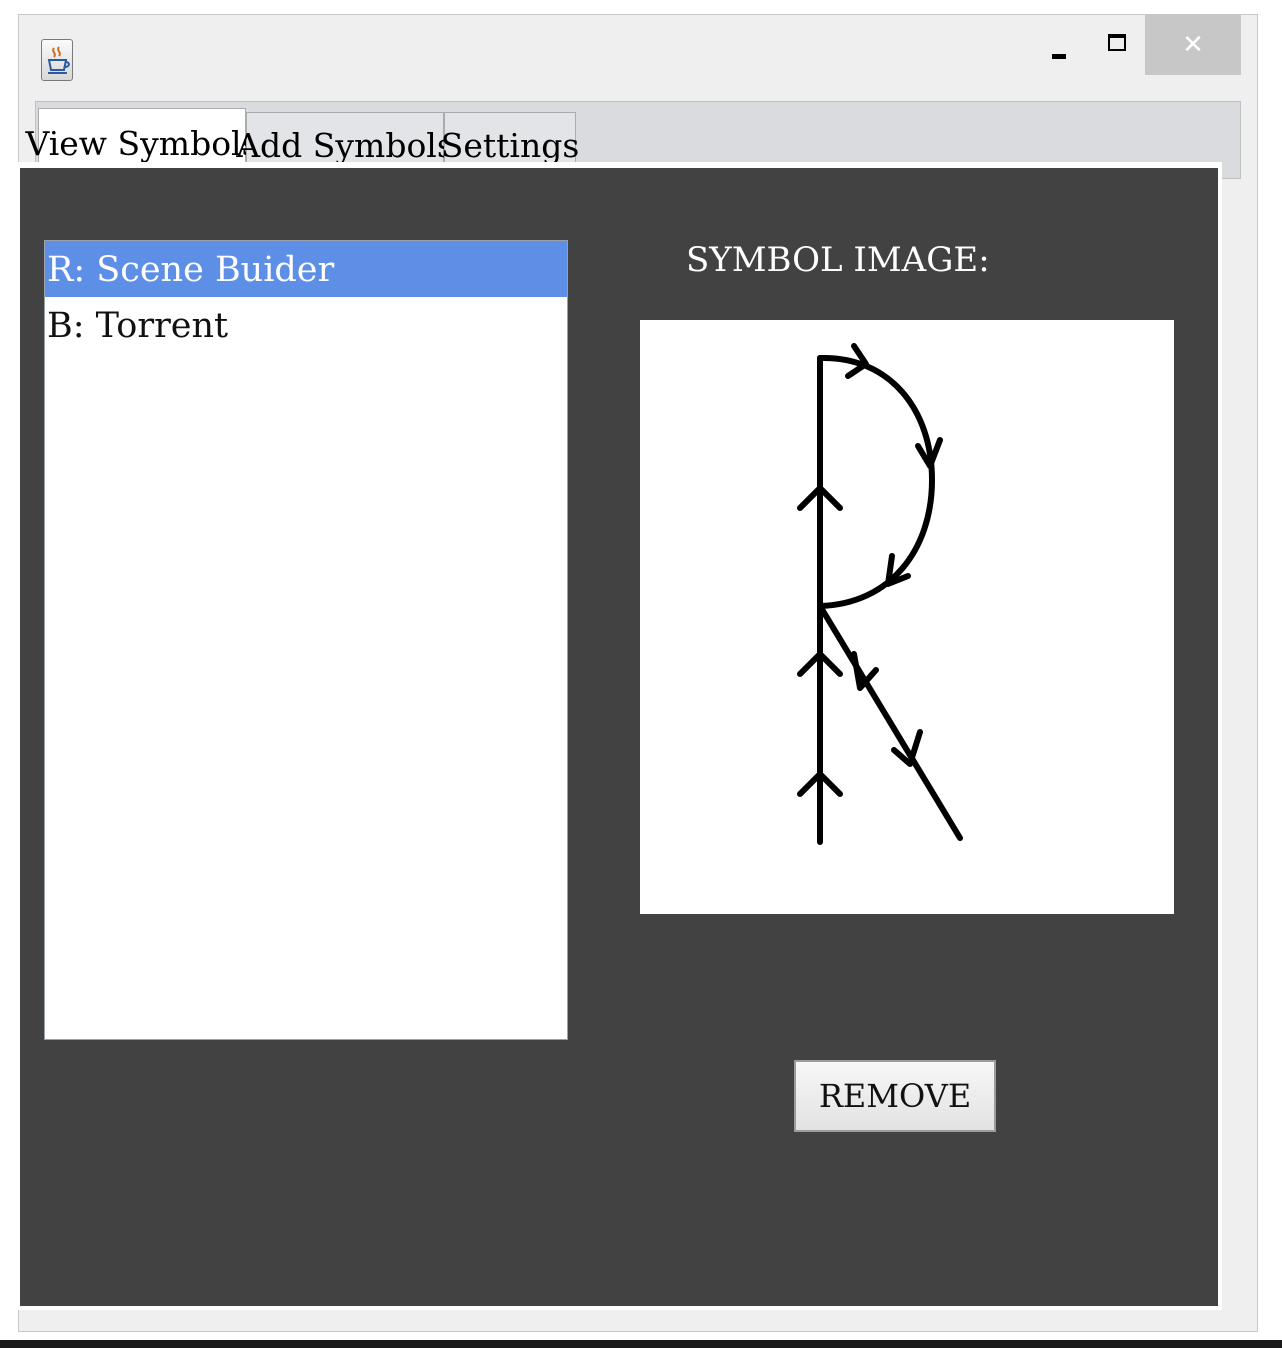 The width and height of the screenshot is (1282, 1348). What do you see at coordinates (890, 722) in the screenshot?
I see `stroke-leg` at bounding box center [890, 722].